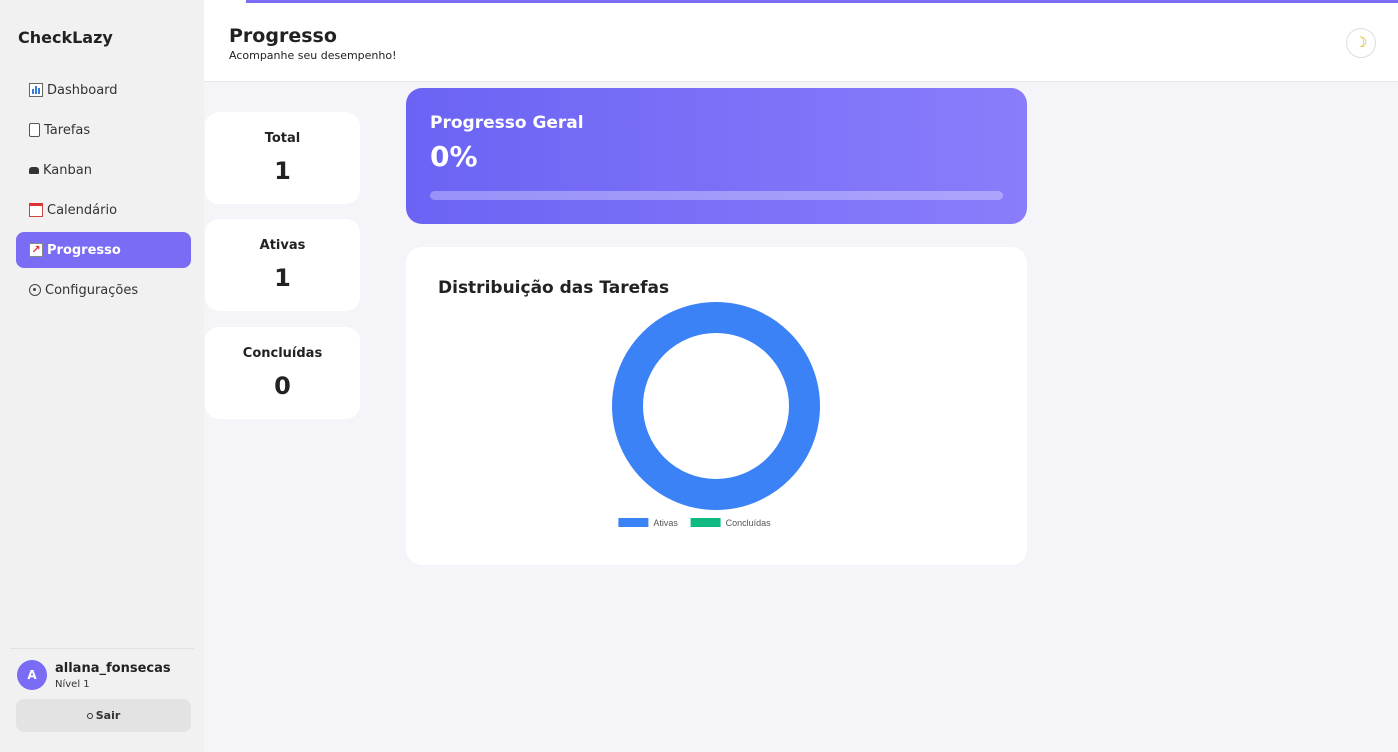 This screenshot has height=752, width=1398. Describe the element at coordinates (34, 130) in the screenshot. I see `clipboard-icon` at that location.